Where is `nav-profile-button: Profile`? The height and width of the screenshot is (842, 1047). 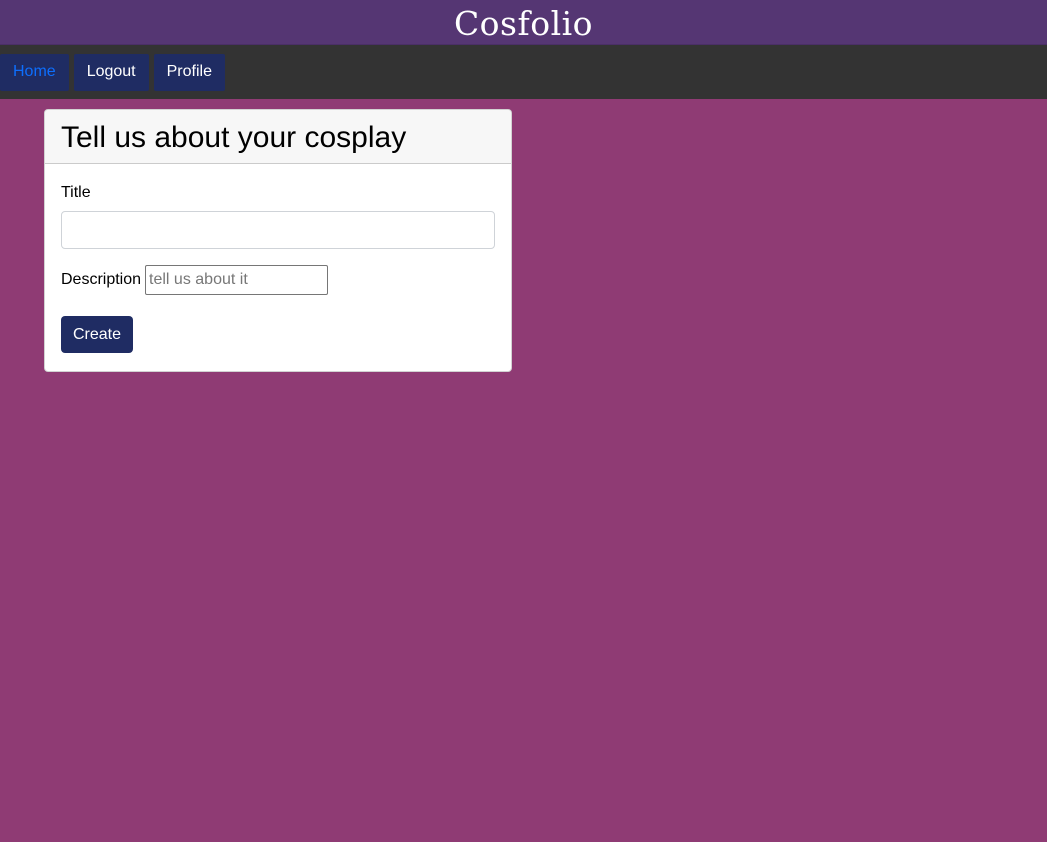
nav-profile-button: Profile is located at coordinates (189, 72).